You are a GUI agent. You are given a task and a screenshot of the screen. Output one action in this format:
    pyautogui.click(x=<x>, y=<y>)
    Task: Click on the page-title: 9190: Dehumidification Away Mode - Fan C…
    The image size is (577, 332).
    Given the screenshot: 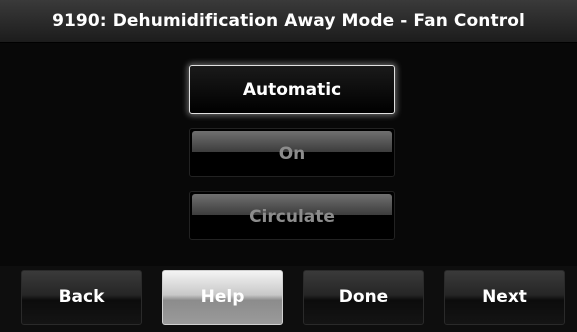 What is the action you would take?
    pyautogui.click(x=288, y=21)
    